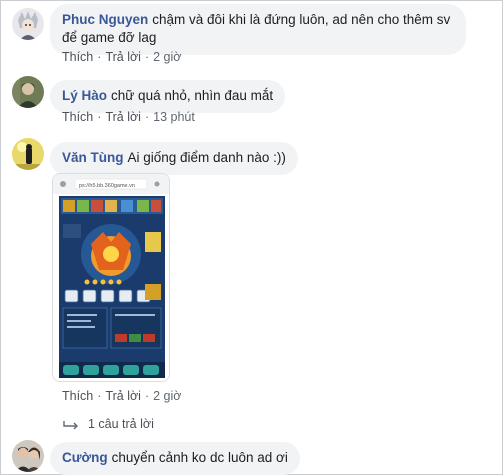  Describe the element at coordinates (174, 117) in the screenshot. I see `comment-time: 13 phút` at that location.